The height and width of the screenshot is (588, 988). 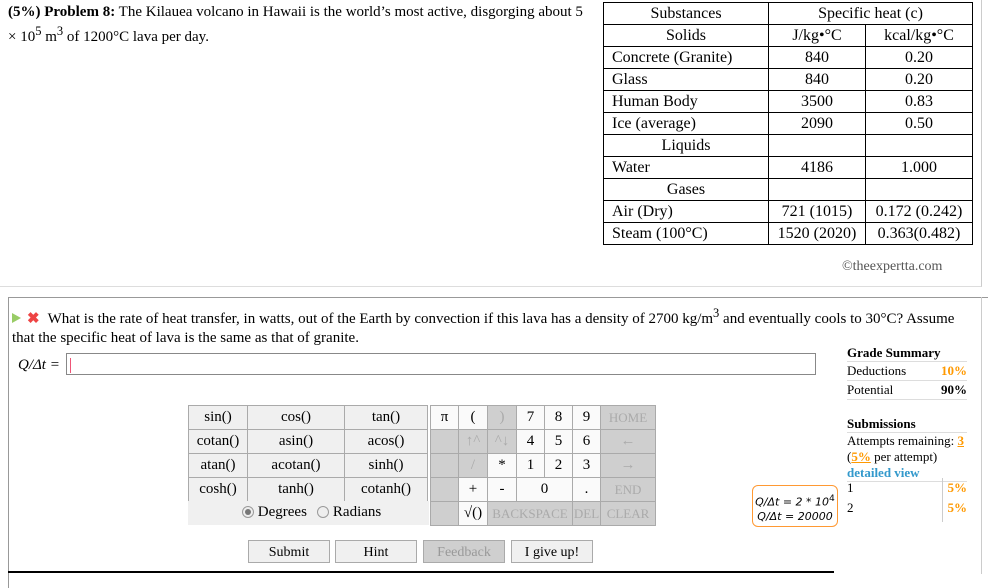 What do you see at coordinates (473, 417) in the screenshot?
I see `key-left-paren: (` at bounding box center [473, 417].